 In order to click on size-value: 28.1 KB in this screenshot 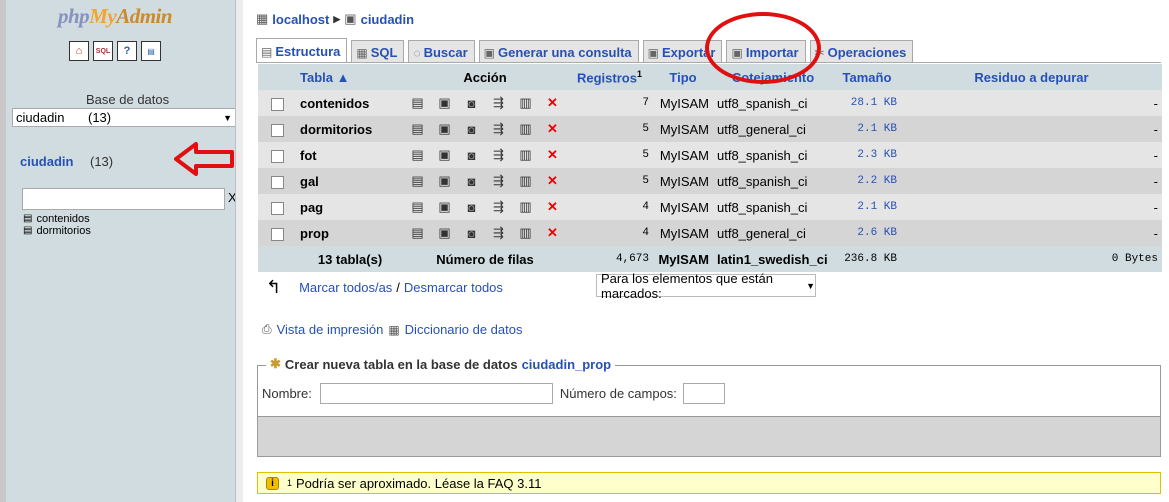, I will do `click(867, 103)`.